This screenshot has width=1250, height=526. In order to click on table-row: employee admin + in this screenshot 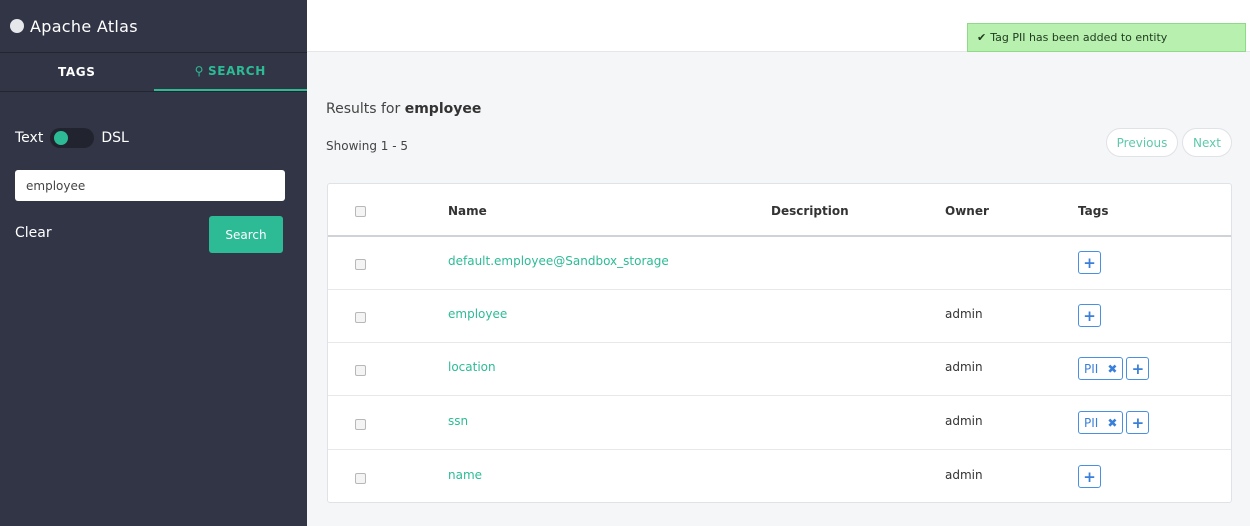, I will do `click(779, 316)`.